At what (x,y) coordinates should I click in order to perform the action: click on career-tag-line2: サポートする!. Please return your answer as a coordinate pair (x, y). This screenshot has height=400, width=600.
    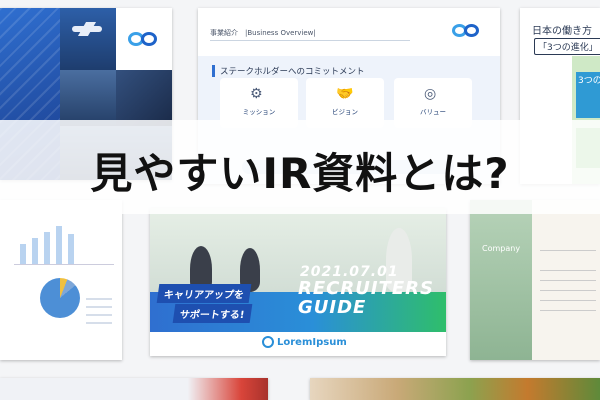
    Looking at the image, I should click on (212, 313).